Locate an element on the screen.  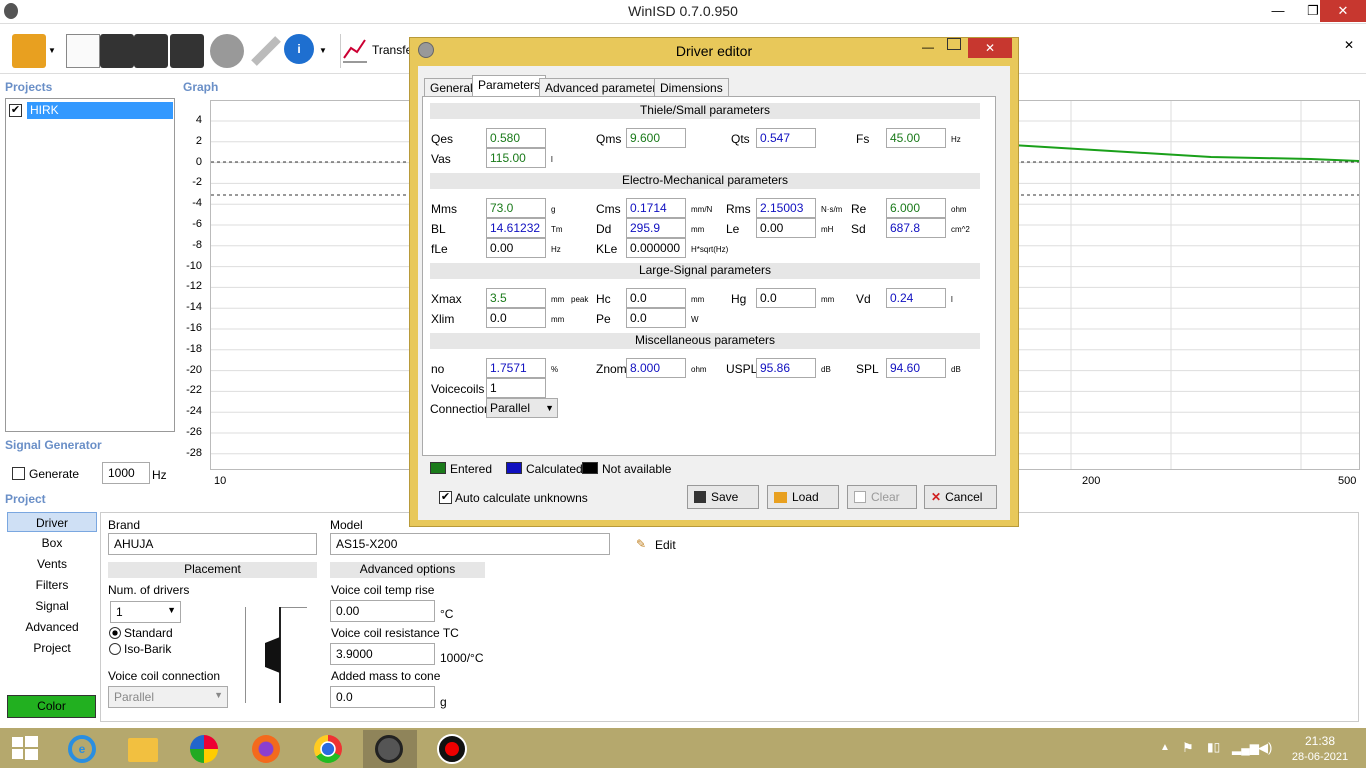
re-input: 6.000 is located at coordinates (916, 208).